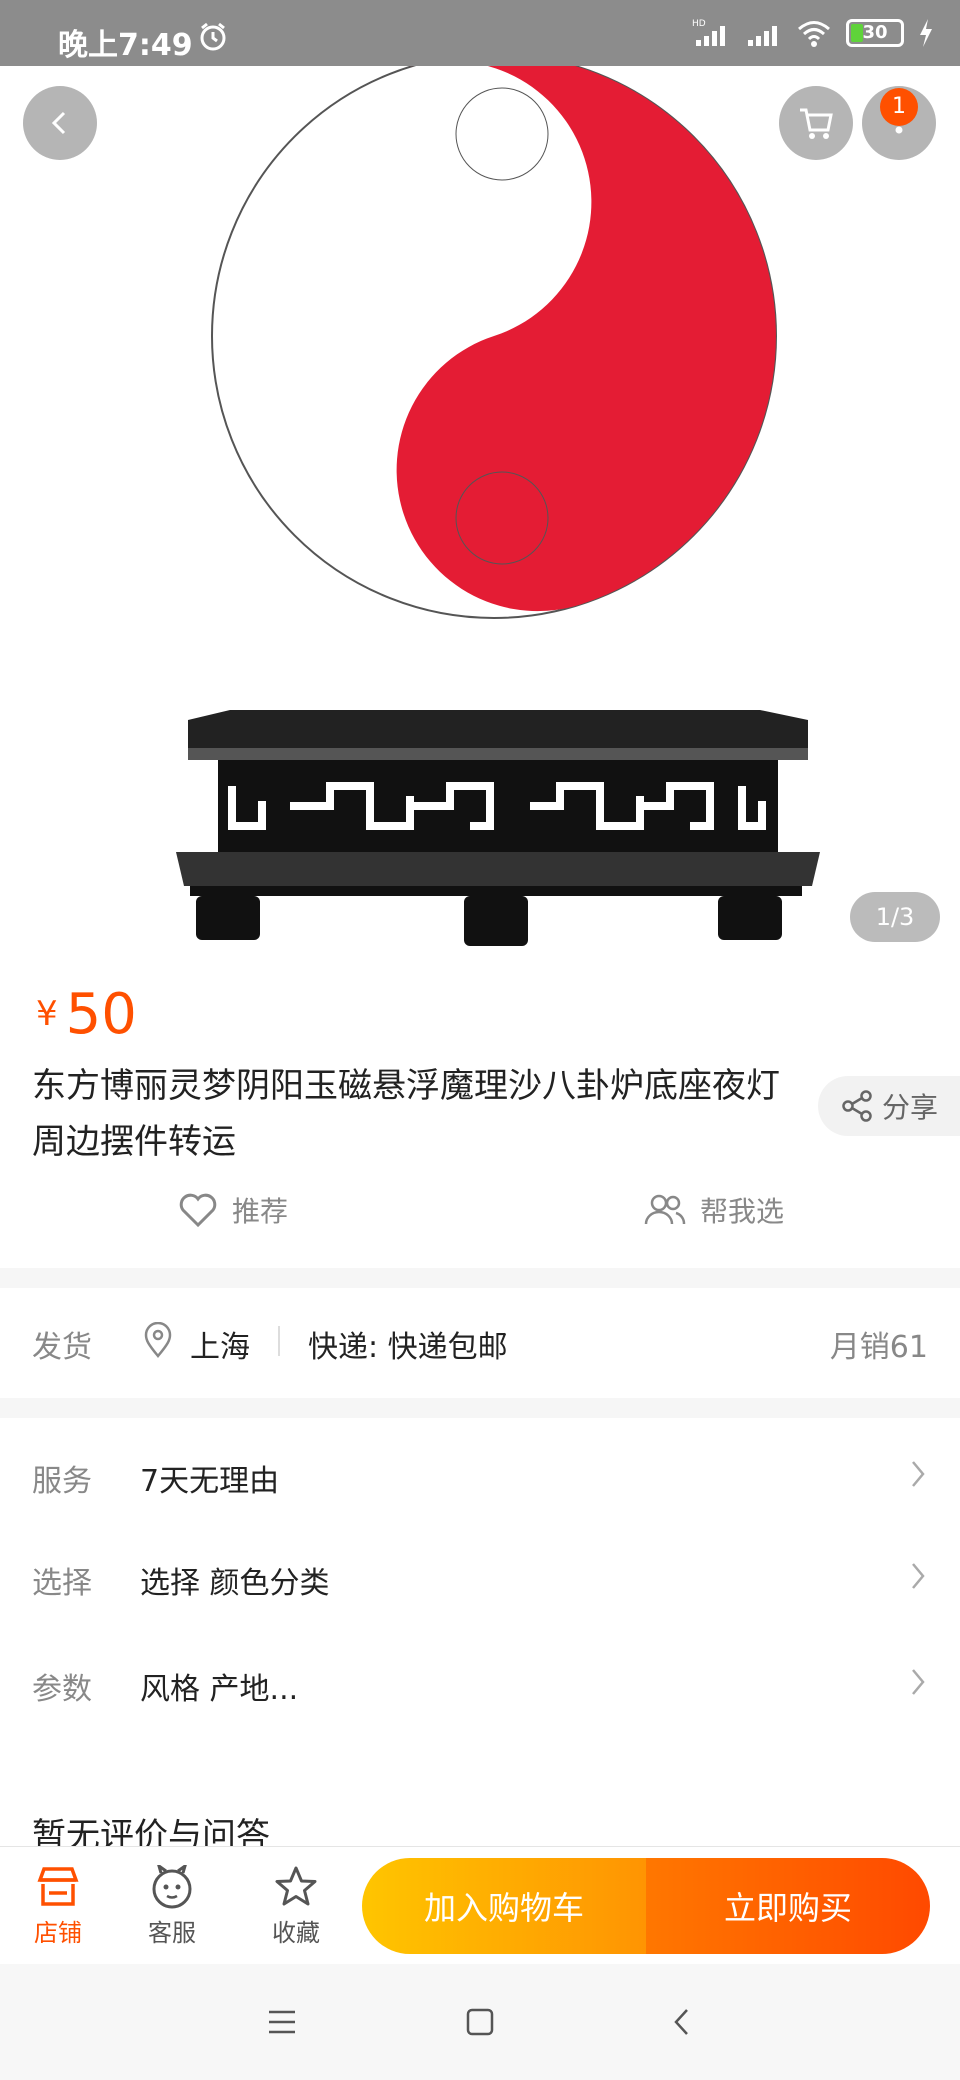 The image size is (960, 2080). I want to click on row-value: 选择 颜色分类, so click(235, 1583).